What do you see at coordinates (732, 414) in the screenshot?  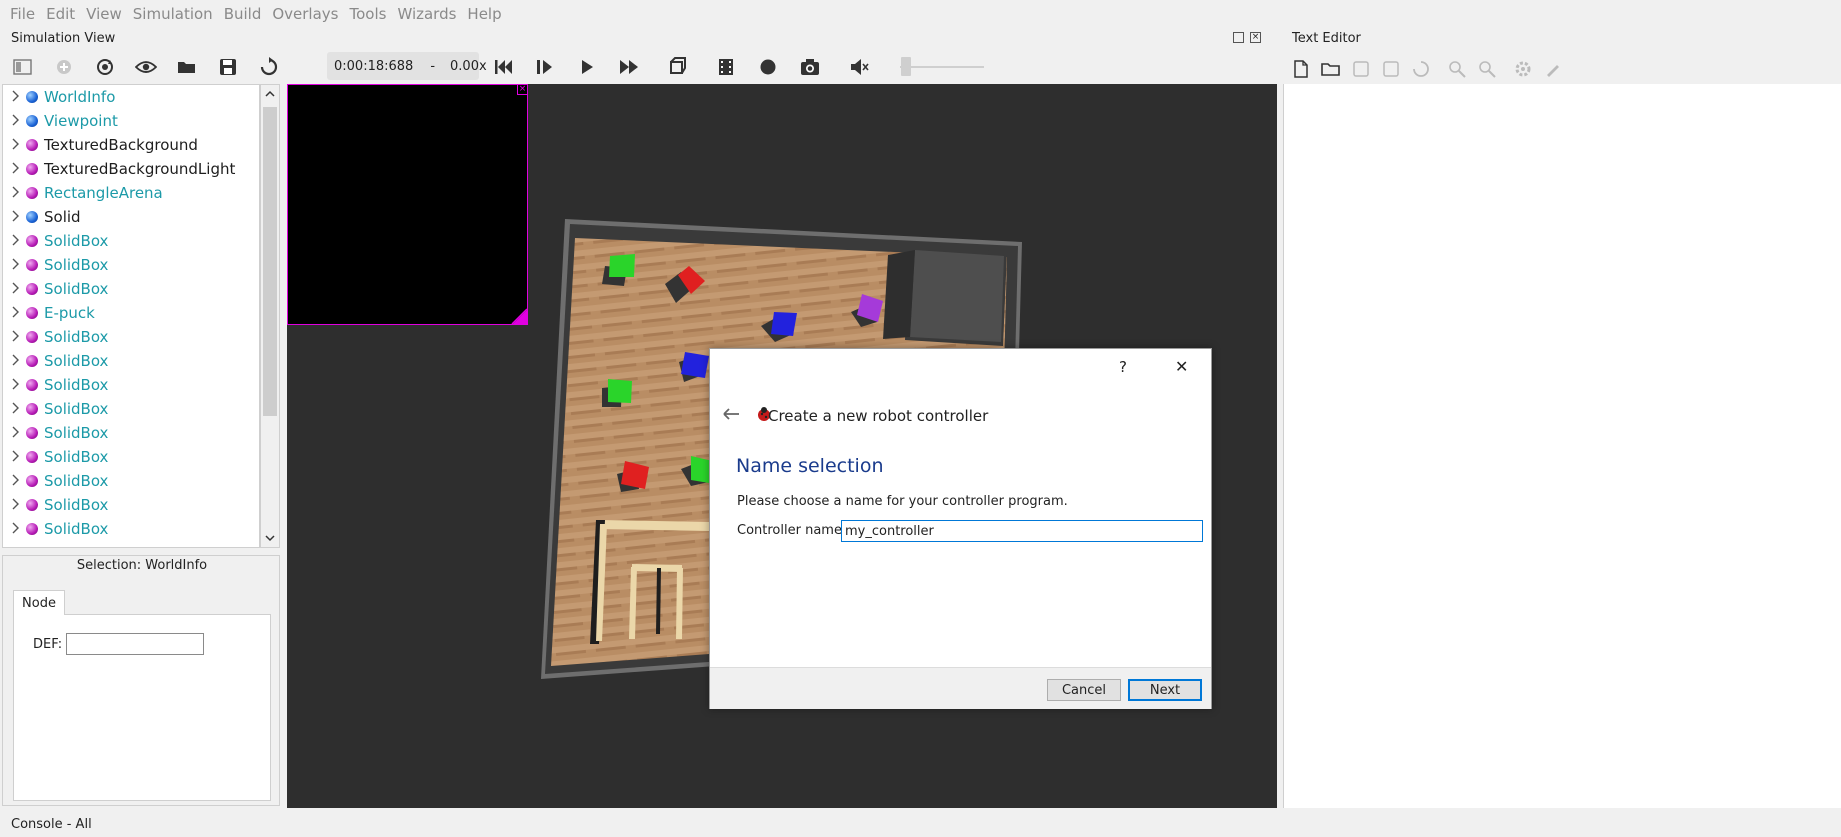 I see `back-arrow-icon` at bounding box center [732, 414].